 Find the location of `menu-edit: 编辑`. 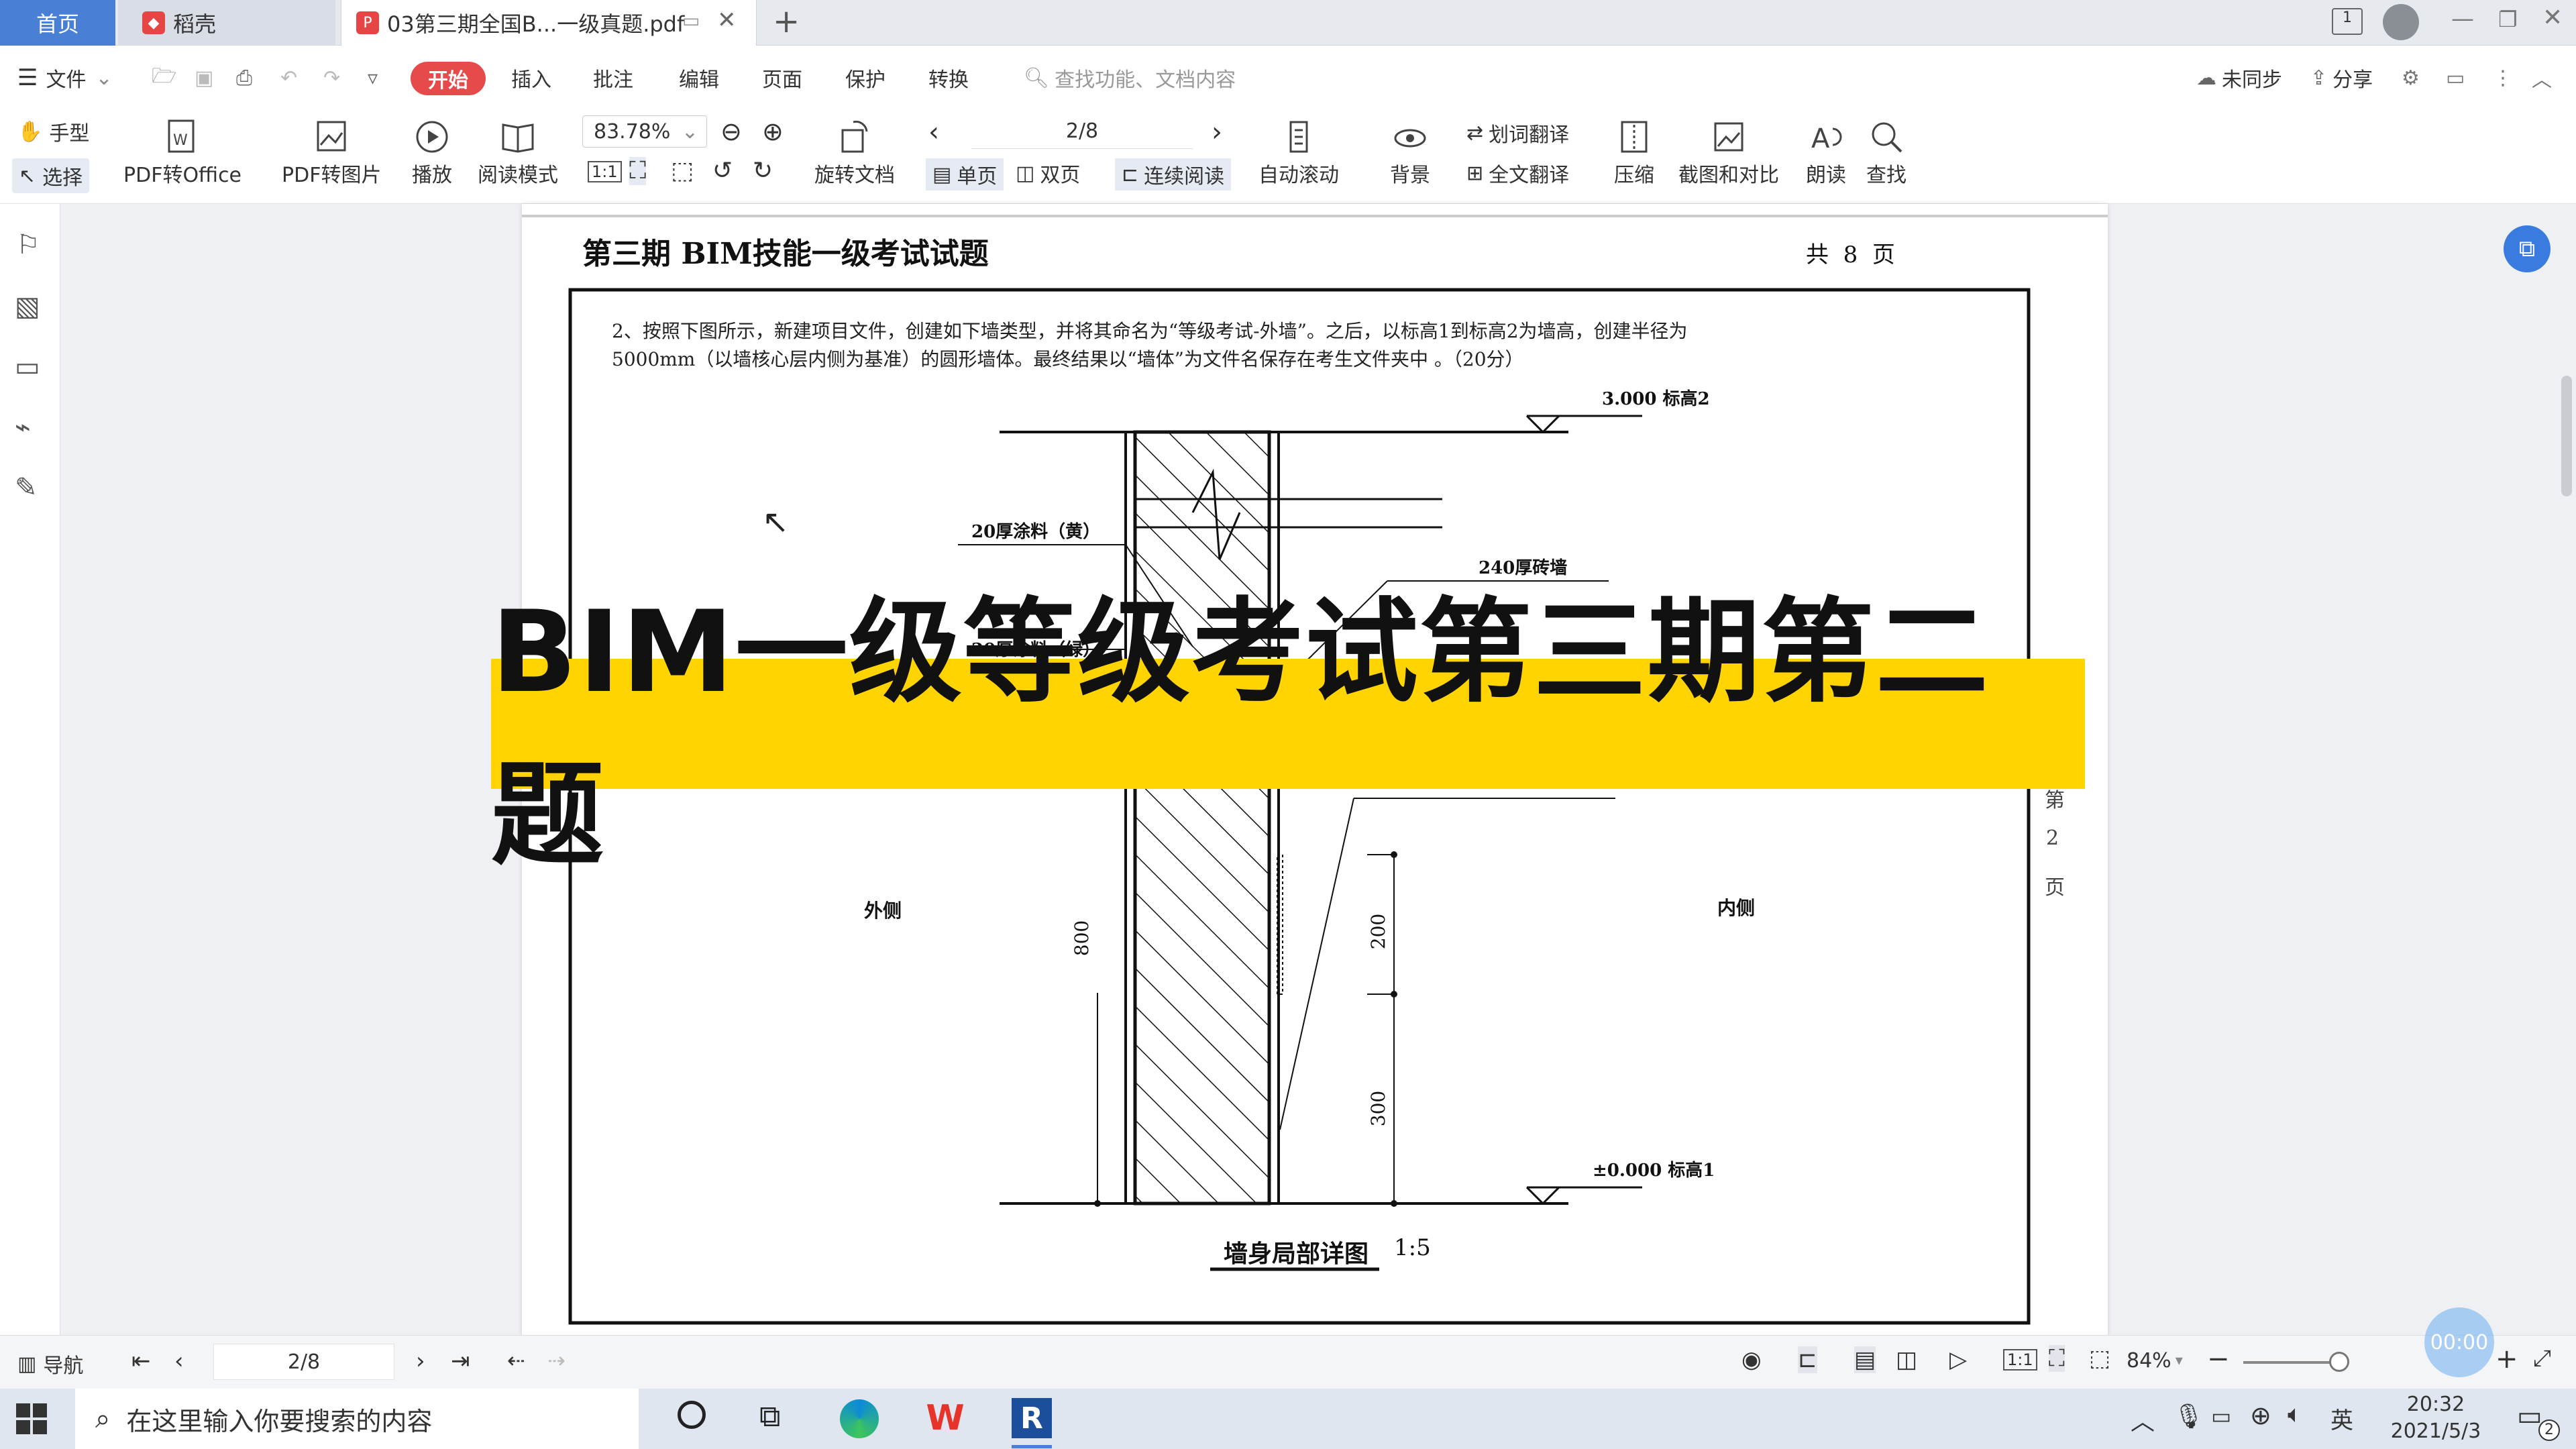

menu-edit: 编辑 is located at coordinates (699, 78).